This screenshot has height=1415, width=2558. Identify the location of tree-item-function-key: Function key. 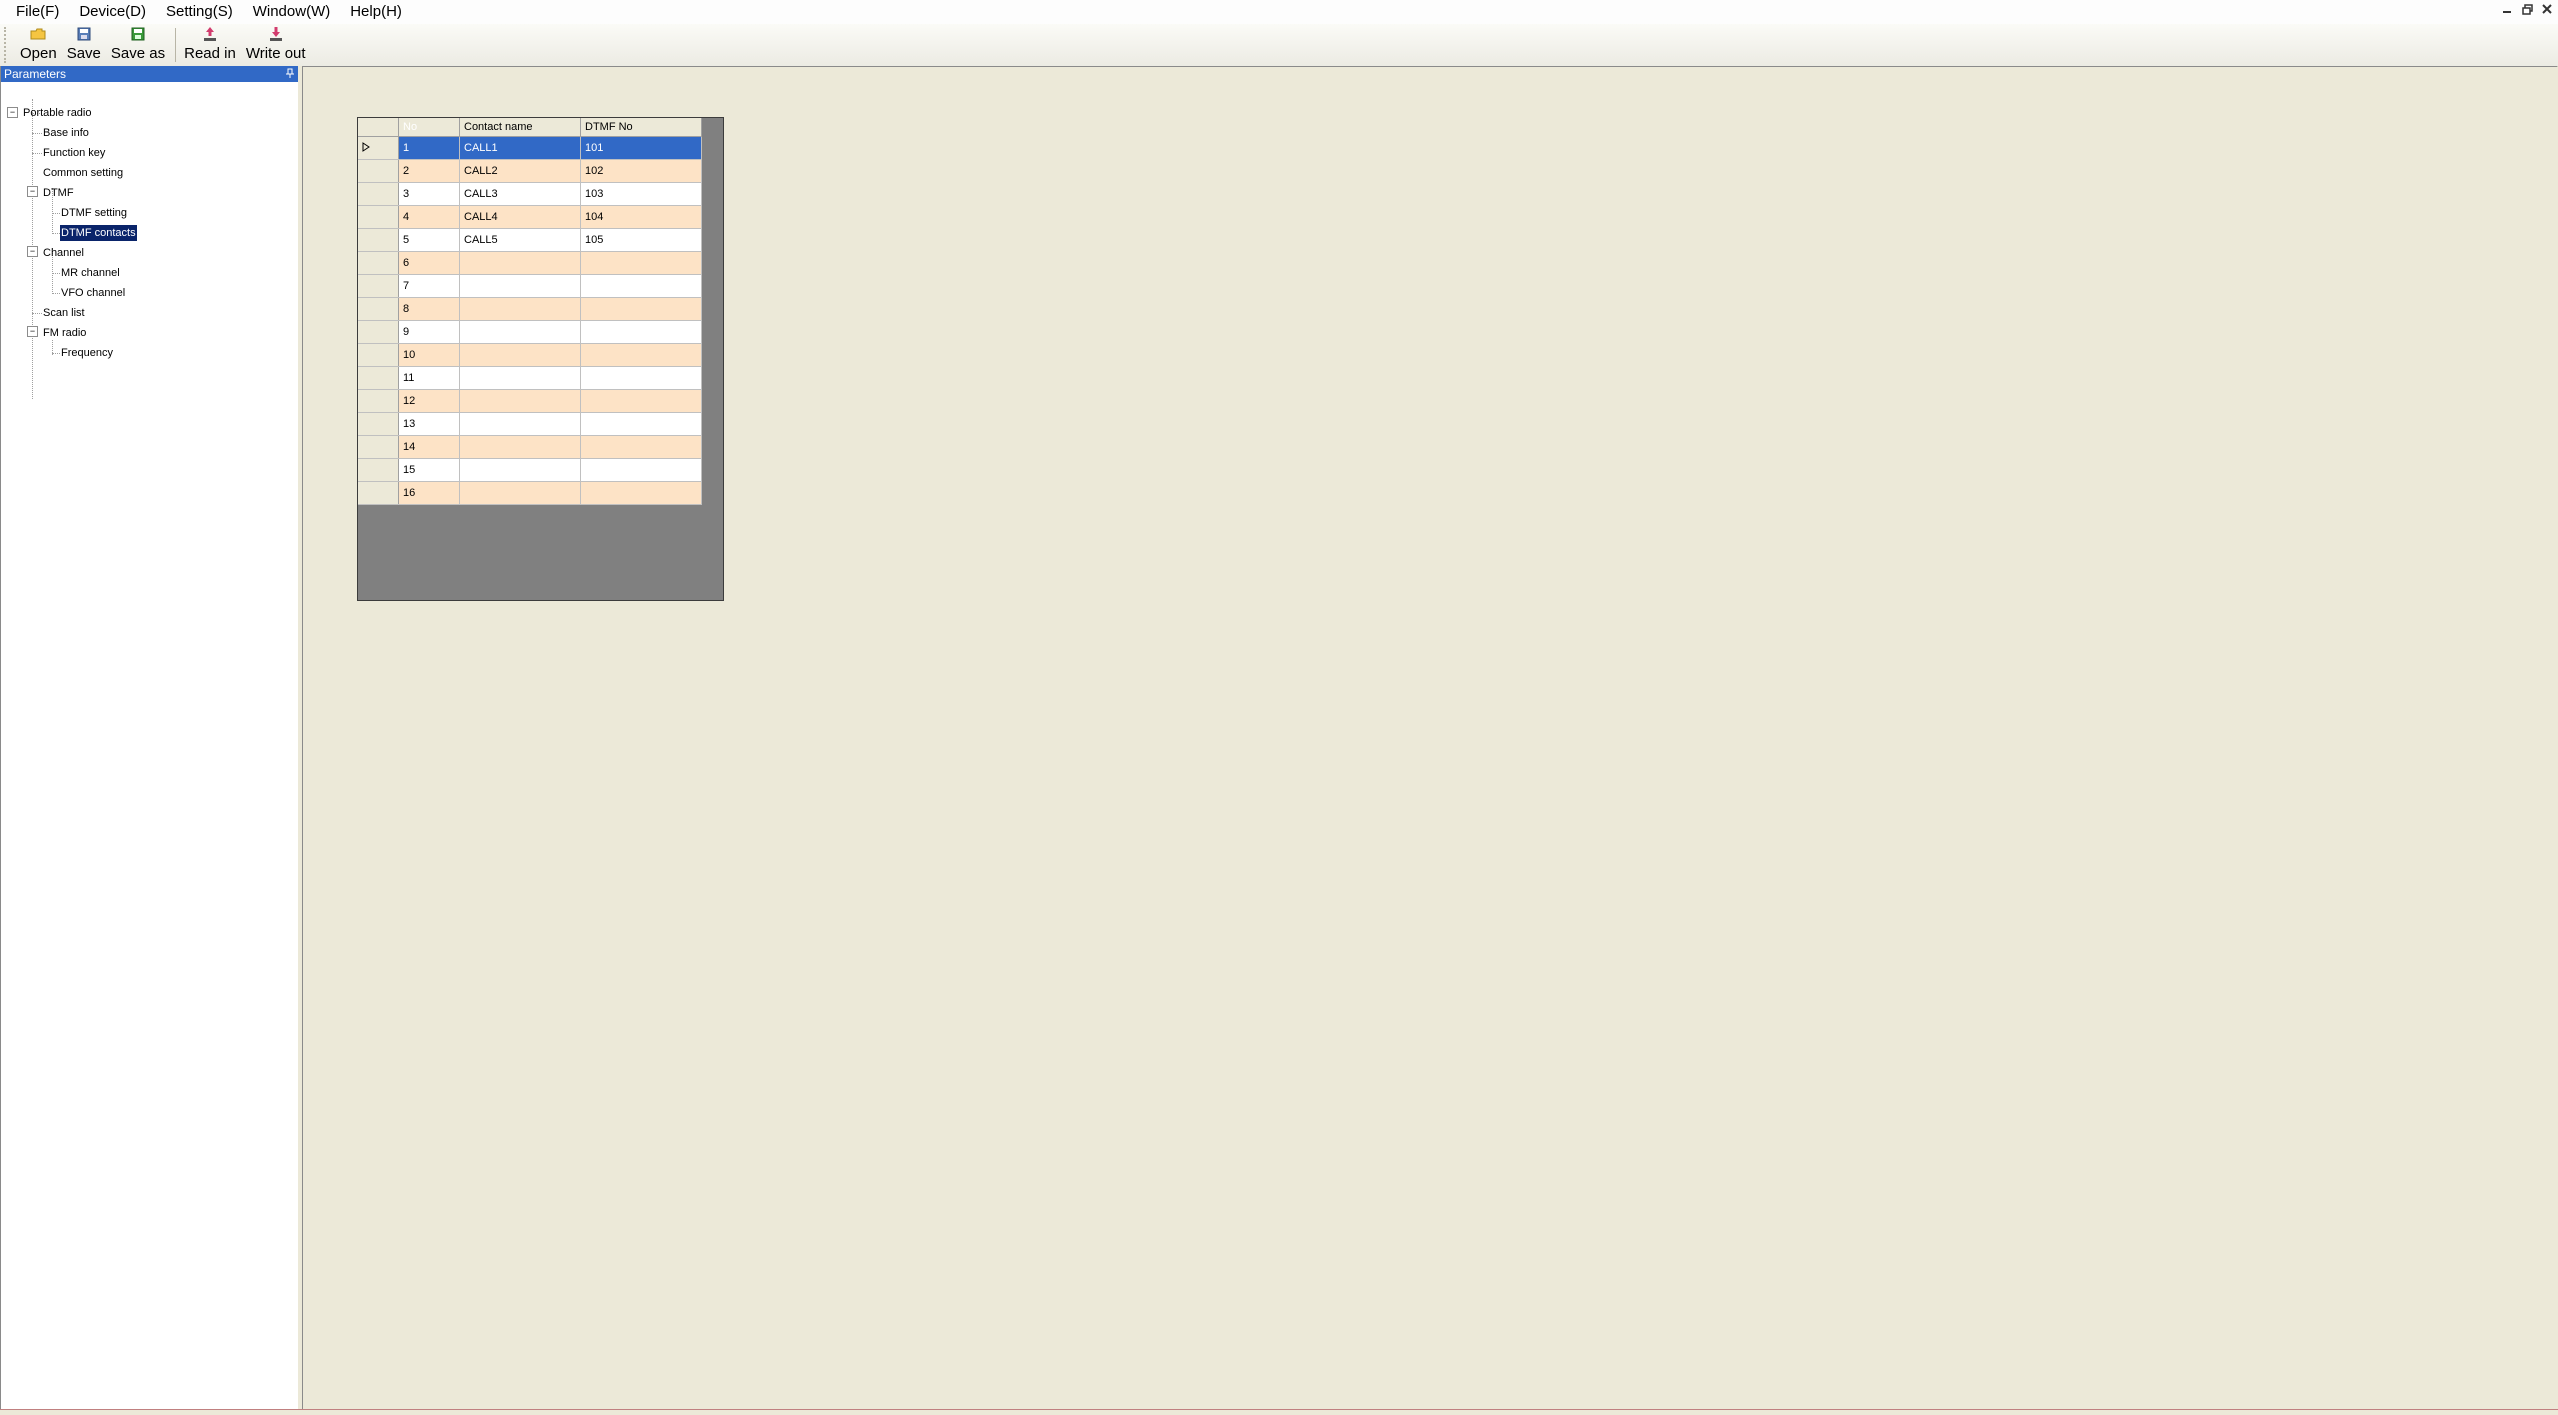
(74, 153).